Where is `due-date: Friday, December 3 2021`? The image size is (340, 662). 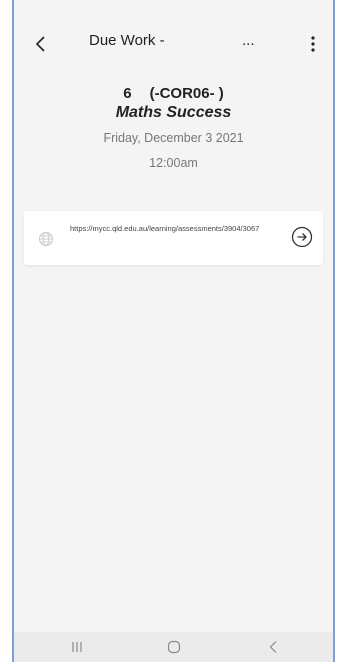 due-date: Friday, December 3 2021 is located at coordinates (173, 138).